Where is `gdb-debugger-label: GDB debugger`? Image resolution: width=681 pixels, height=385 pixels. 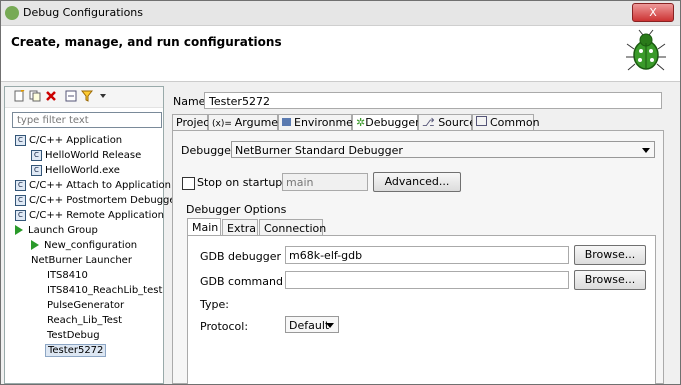
gdb-debugger-label: GDB debugger is located at coordinates (240, 256).